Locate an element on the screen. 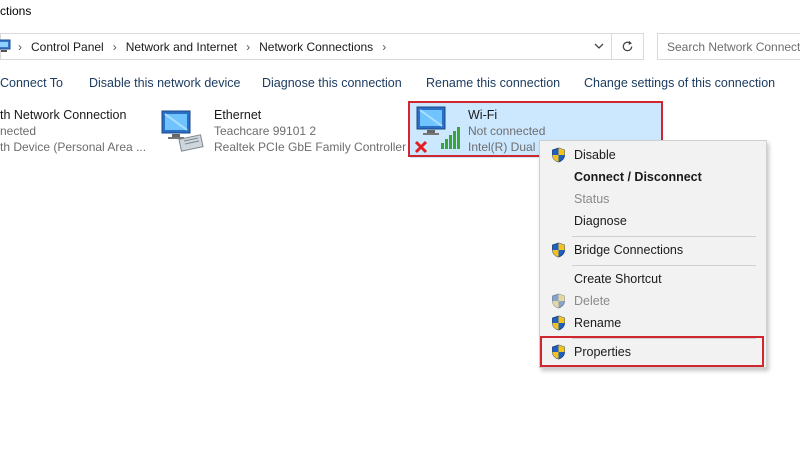 The image size is (800, 450). breadcrumb-control-panel: Control Panel is located at coordinates (67, 47).